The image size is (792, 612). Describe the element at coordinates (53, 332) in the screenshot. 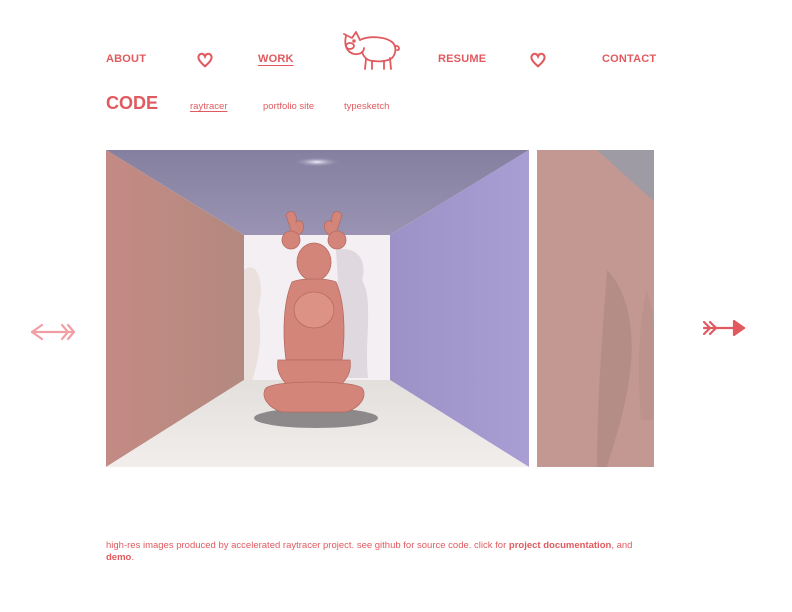

I see `arrow-left-icon` at that location.